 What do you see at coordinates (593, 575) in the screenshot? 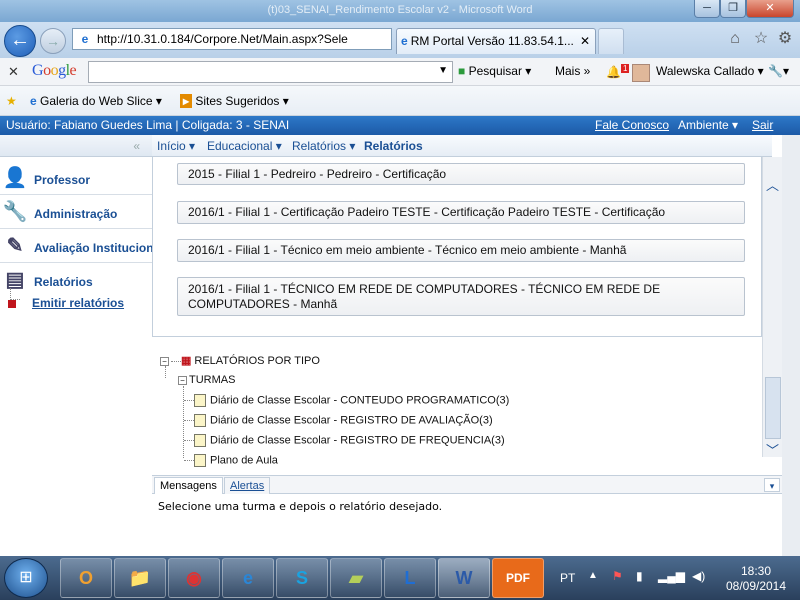
I see `tray-expand-icon: ▲` at bounding box center [593, 575].